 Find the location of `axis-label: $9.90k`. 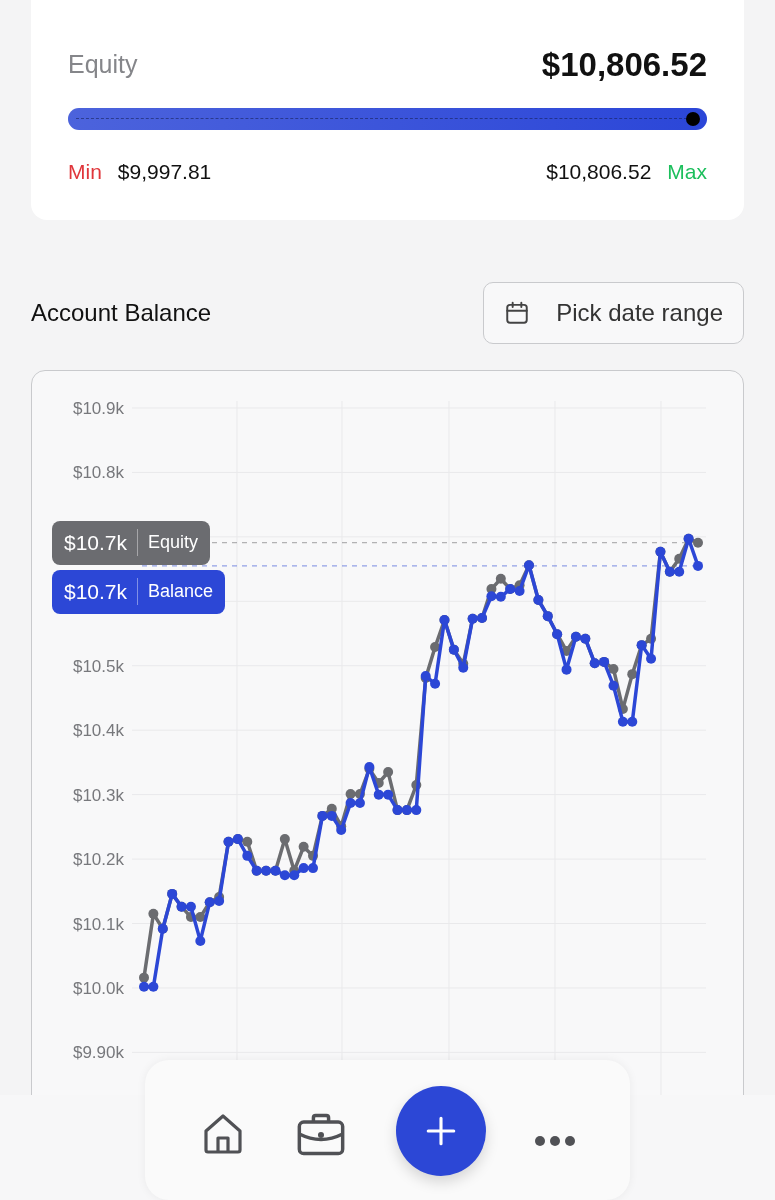

axis-label: $9.90k is located at coordinates (98, 1053).